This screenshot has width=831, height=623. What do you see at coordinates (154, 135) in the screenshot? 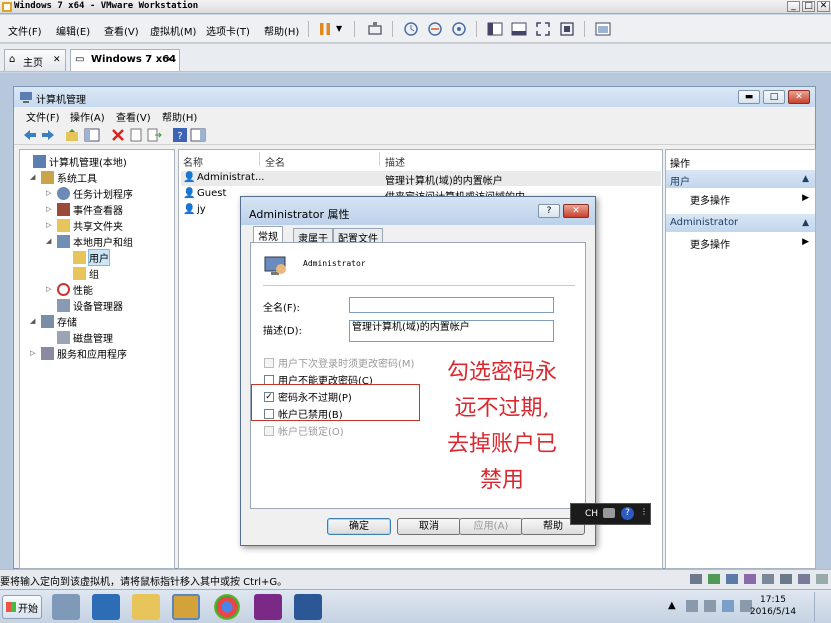
I see `export-list-icon` at bounding box center [154, 135].